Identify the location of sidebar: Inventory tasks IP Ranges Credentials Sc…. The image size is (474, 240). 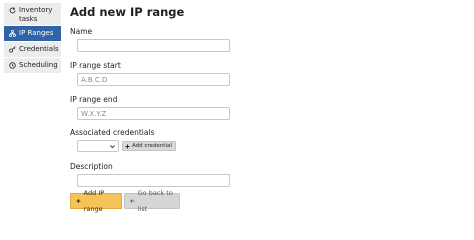
(32, 38).